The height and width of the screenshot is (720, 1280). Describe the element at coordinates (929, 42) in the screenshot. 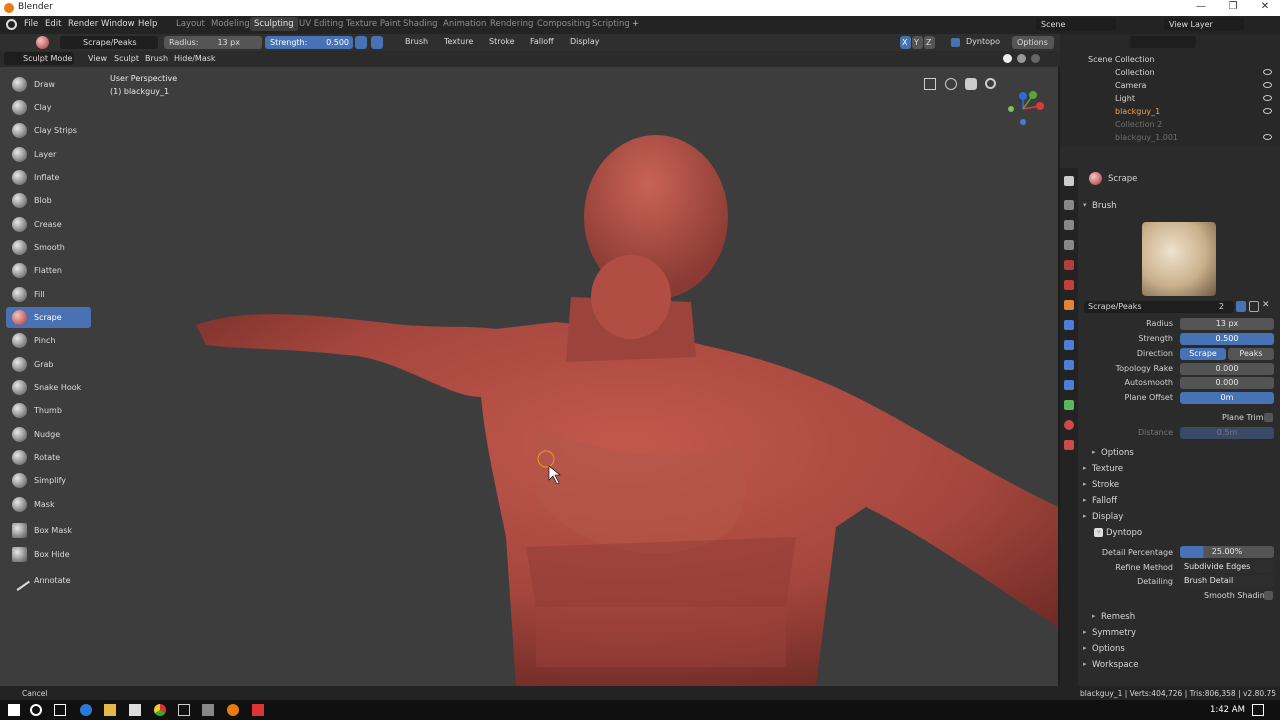

I see `axis-z-toggle: Z` at that location.